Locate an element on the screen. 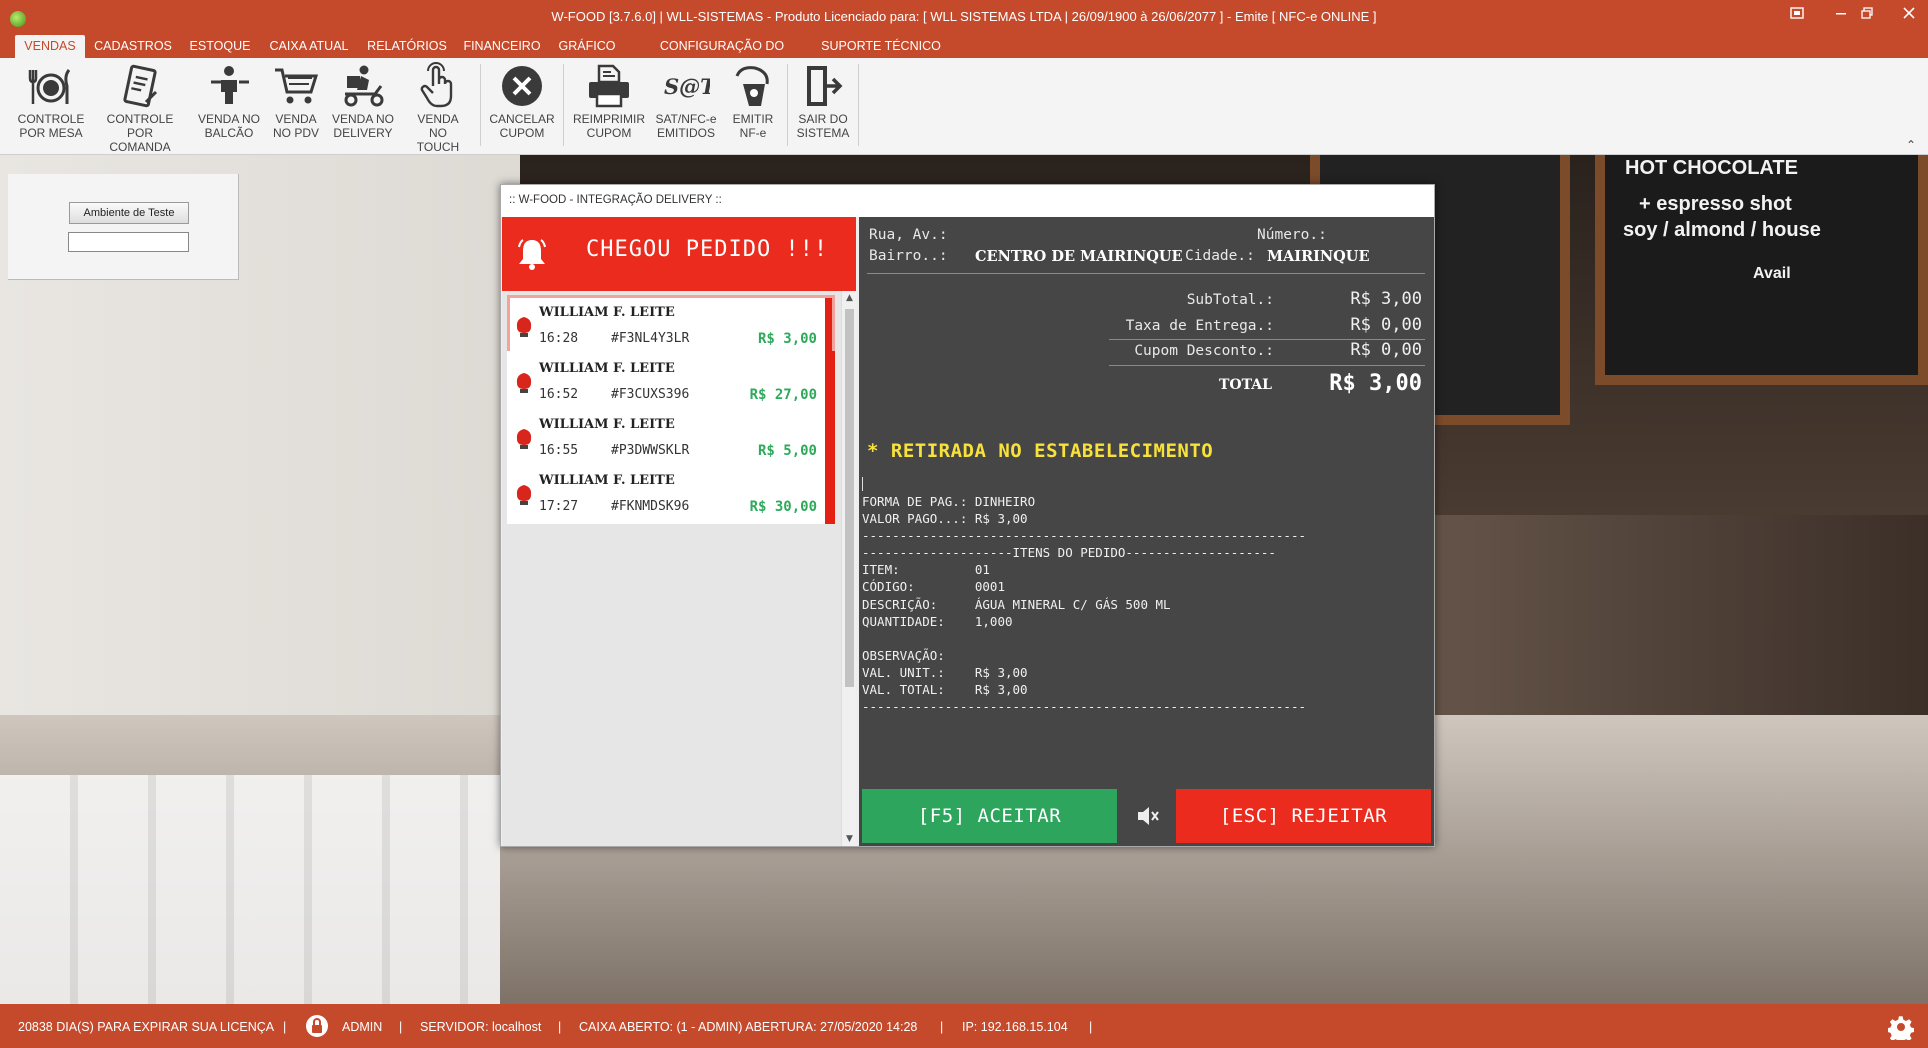 Image resolution: width=1928 pixels, height=1048 pixels. emitir-nfe-button: EMITIR NF-e is located at coordinates (753, 104).